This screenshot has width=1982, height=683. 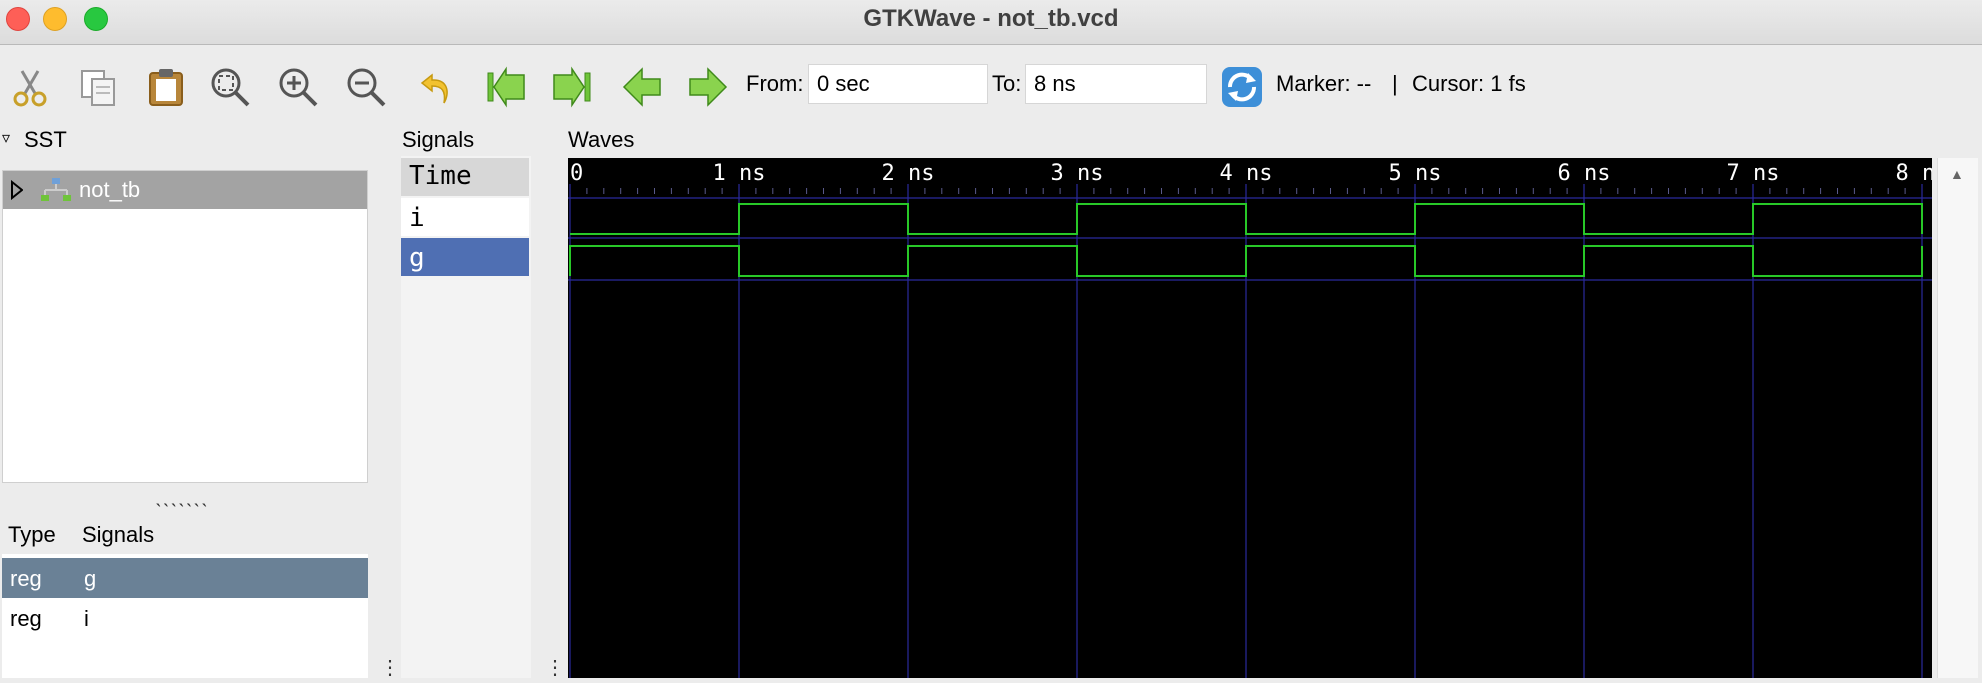 I want to click on copy-icon, so click(x=98, y=88).